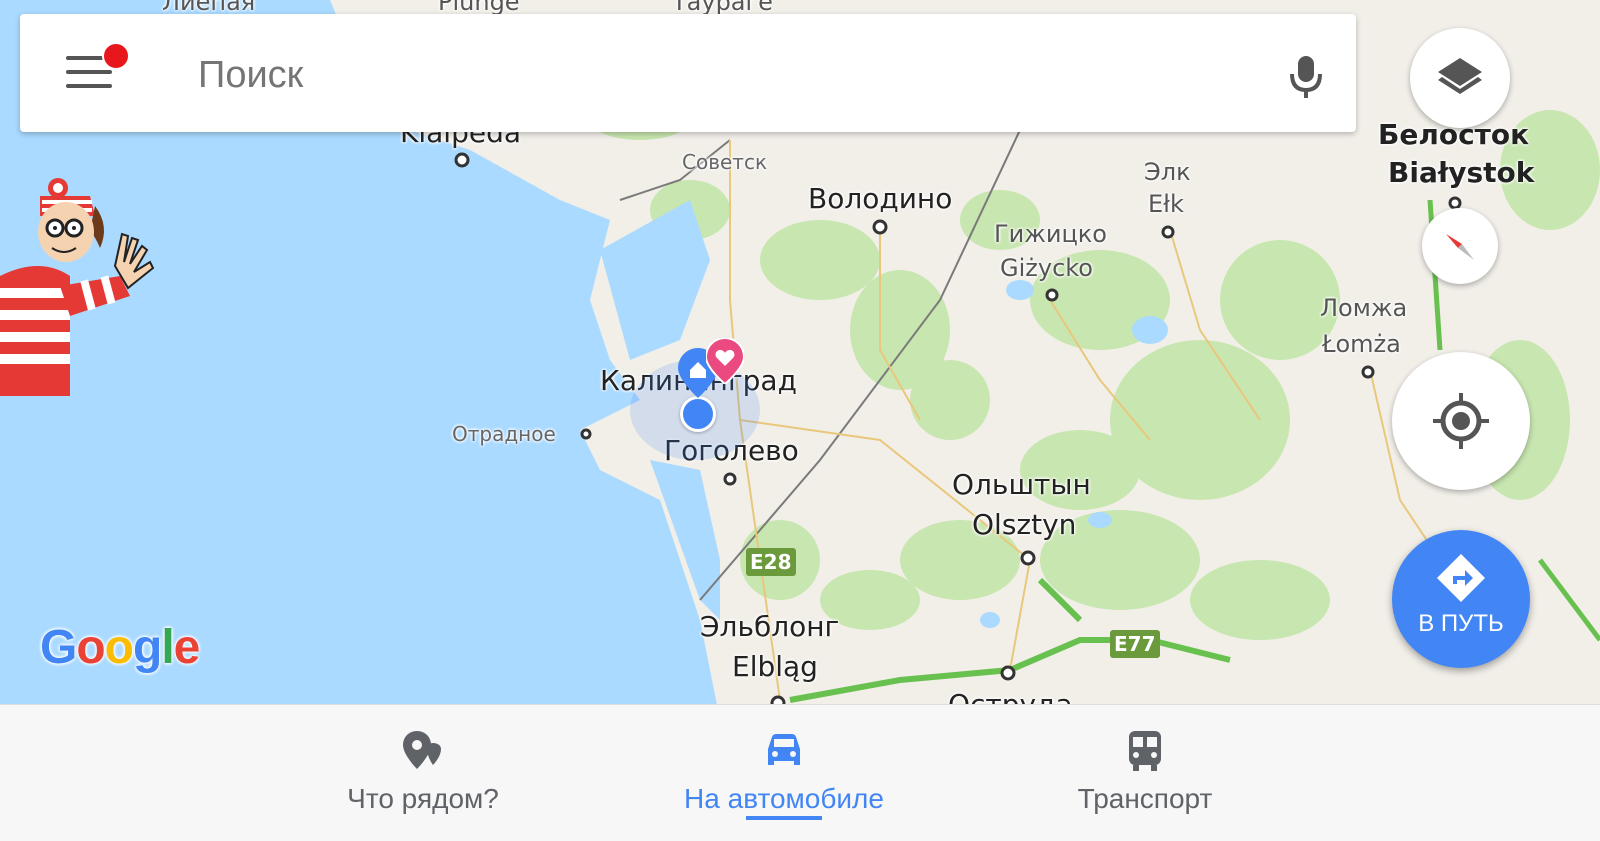  Describe the element at coordinates (58, 647) in the screenshot. I see `google-logo-letter: G` at that location.